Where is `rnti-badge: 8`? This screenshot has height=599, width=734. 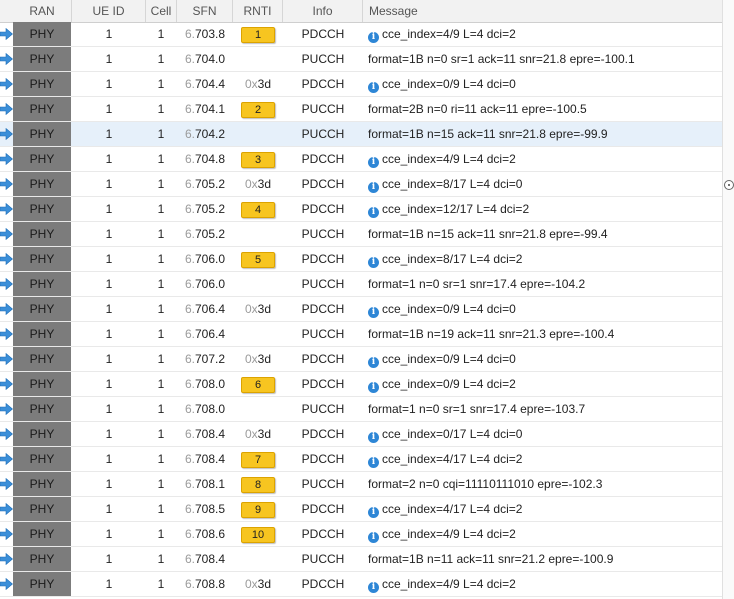 rnti-badge: 8 is located at coordinates (258, 485).